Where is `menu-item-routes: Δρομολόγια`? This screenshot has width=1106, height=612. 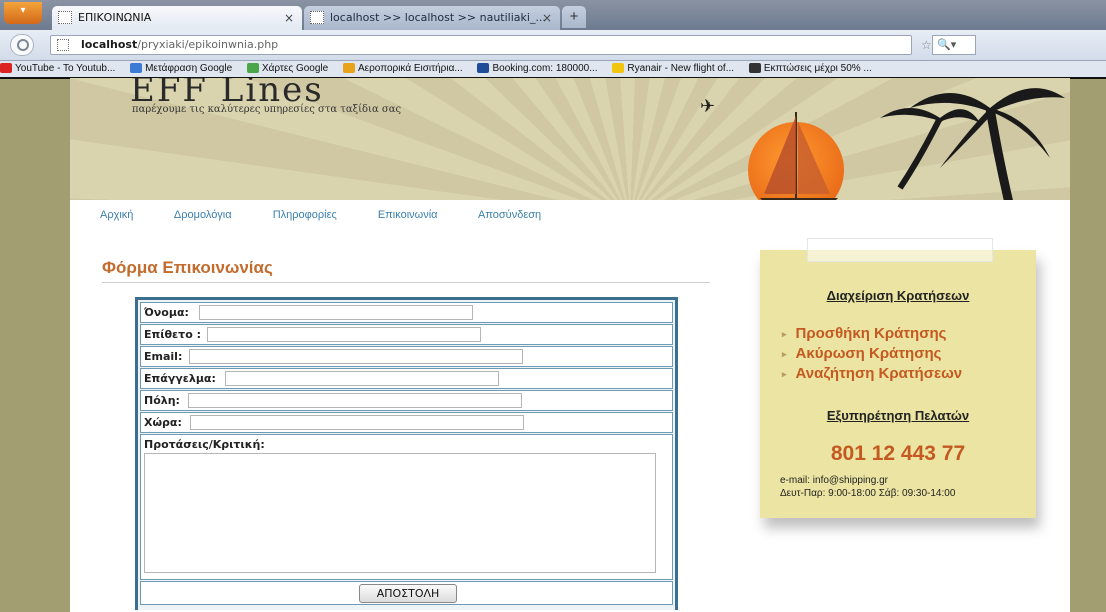
menu-item-routes: Δρομολόγια is located at coordinates (203, 215).